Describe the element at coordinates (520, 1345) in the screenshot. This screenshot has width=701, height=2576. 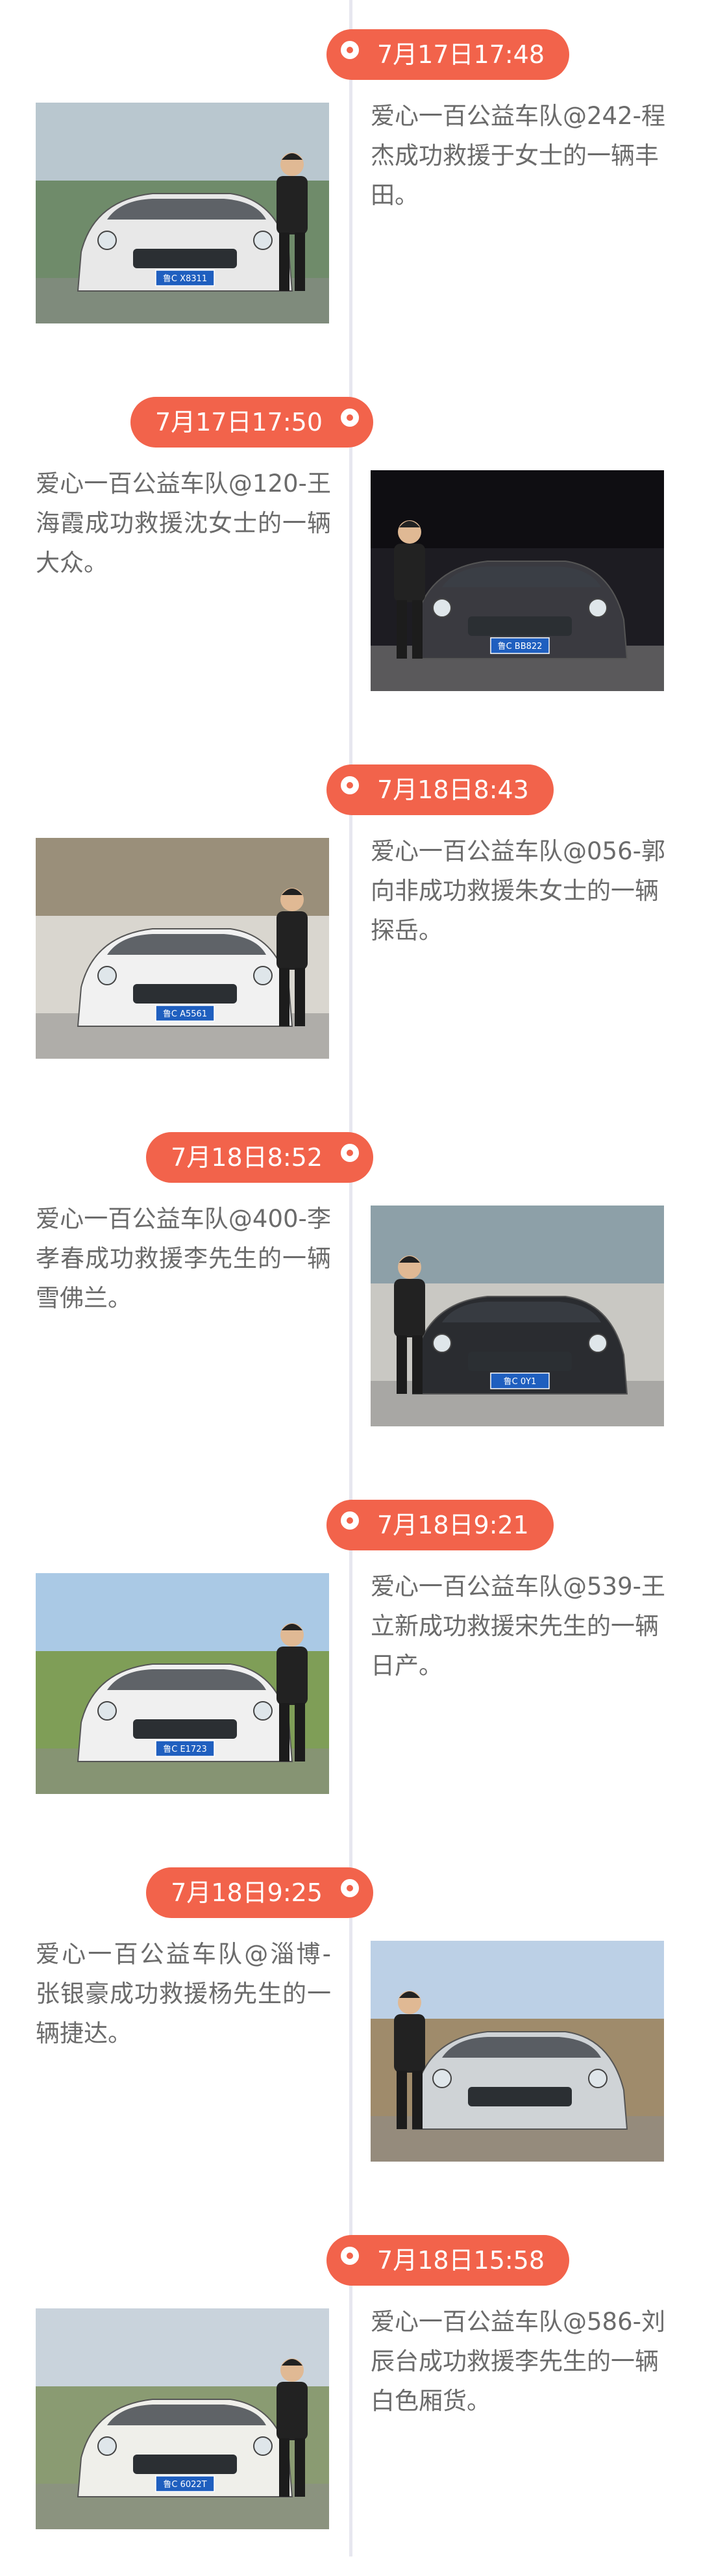
I see `car-shape: 鲁C 0Y1` at that location.